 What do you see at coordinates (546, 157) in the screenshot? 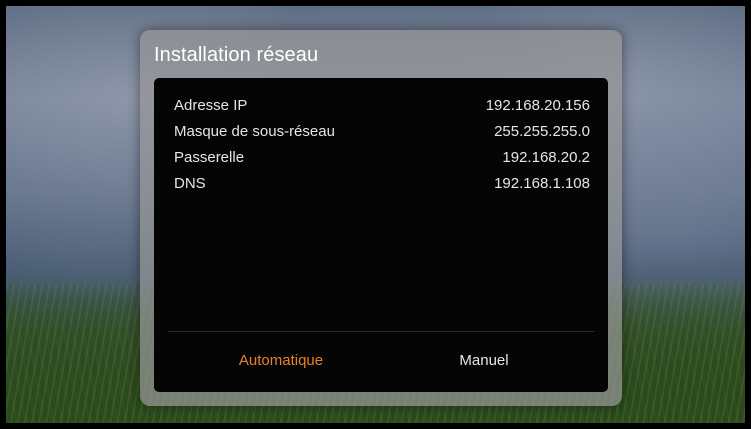
I see `info-value: 192.168.20.2` at bounding box center [546, 157].